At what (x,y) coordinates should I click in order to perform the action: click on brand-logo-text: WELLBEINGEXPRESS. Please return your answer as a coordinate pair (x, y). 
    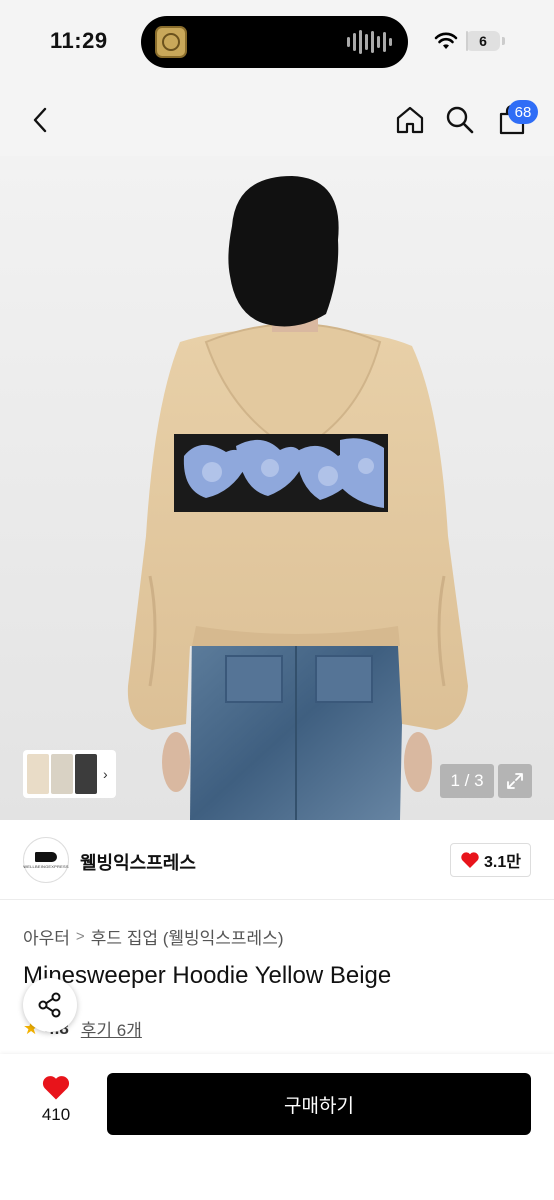
    Looking at the image, I should click on (46, 866).